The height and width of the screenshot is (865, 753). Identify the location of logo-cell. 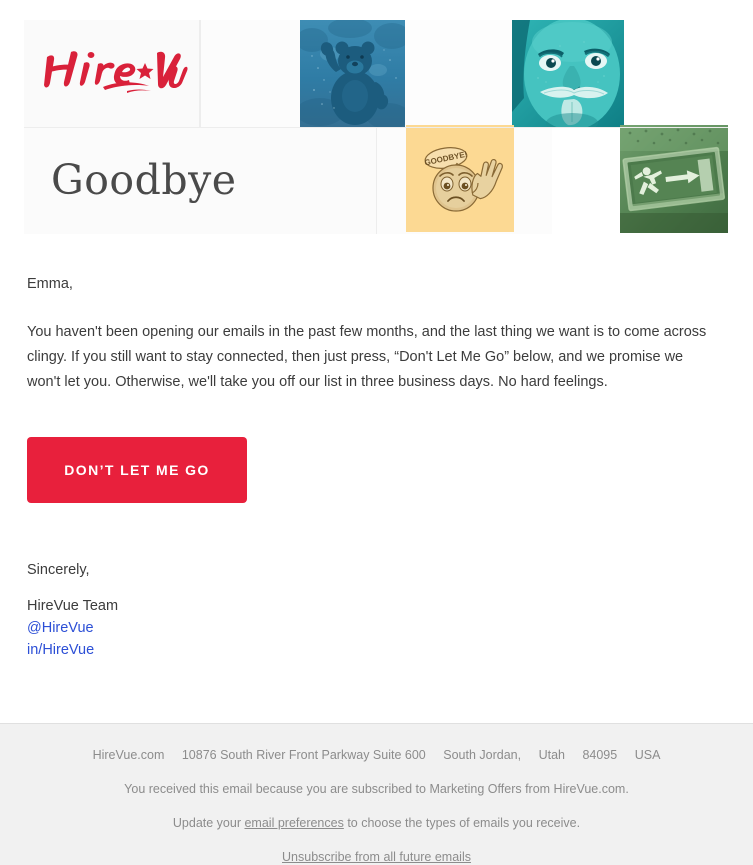
(112, 73).